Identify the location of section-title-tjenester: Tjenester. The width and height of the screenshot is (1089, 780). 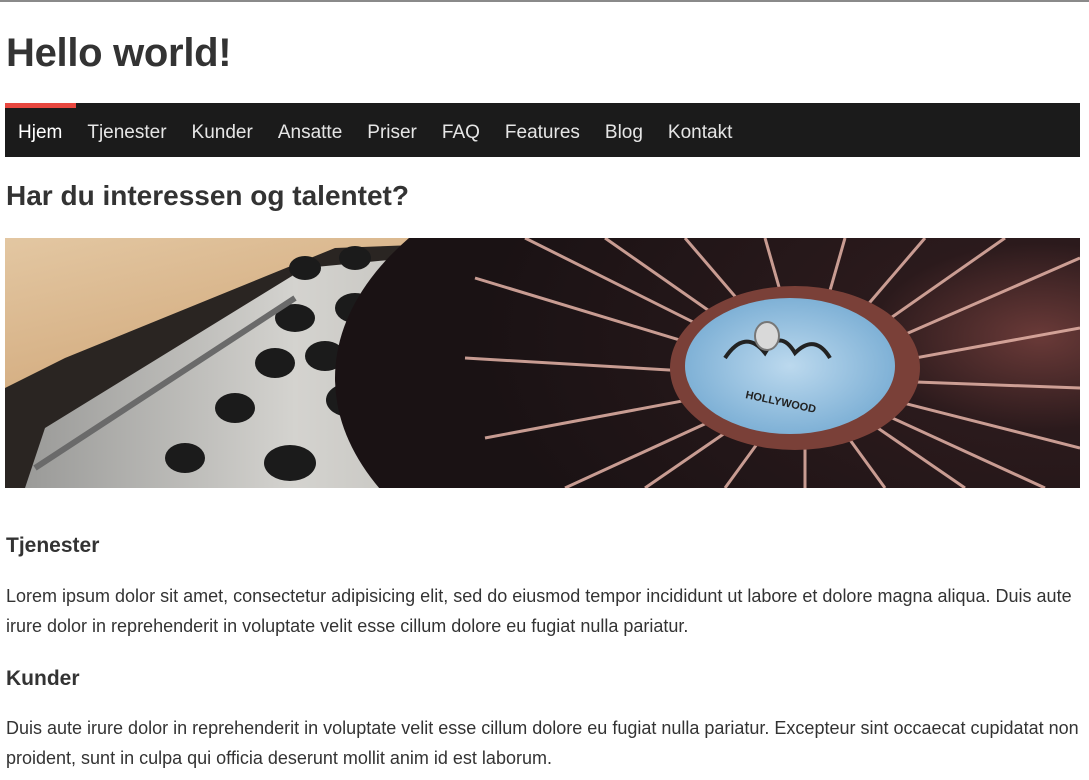
(53, 545).